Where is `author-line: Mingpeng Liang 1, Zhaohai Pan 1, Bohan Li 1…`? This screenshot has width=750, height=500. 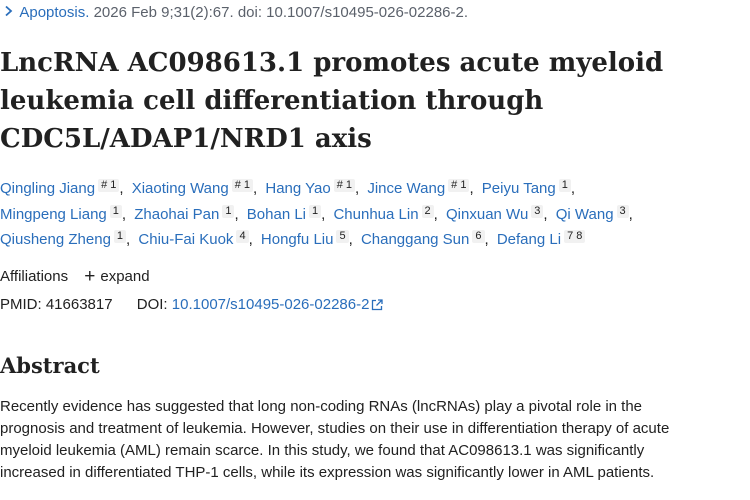 author-line: Mingpeng Liang 1, Zhaohai Pan 1, Bohan Li 1… is located at coordinates (372, 215).